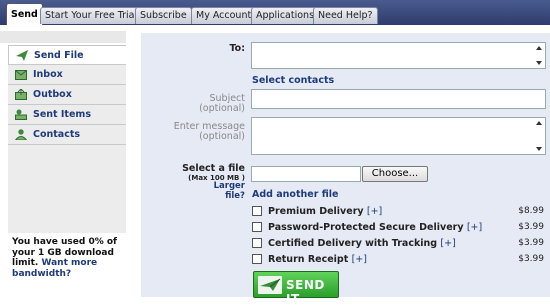 The width and height of the screenshot is (550, 306). I want to click on return-receipt-checkbox, so click(257, 259).